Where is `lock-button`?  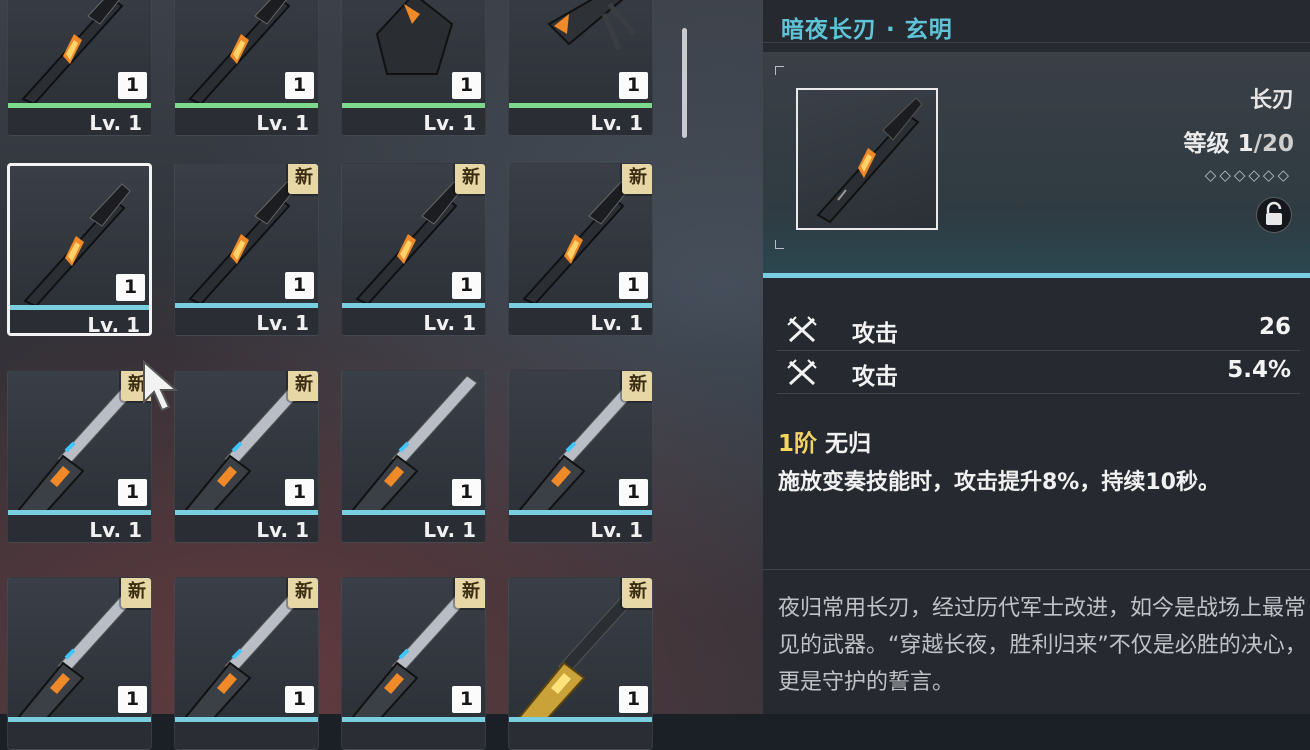
lock-button is located at coordinates (1274, 215).